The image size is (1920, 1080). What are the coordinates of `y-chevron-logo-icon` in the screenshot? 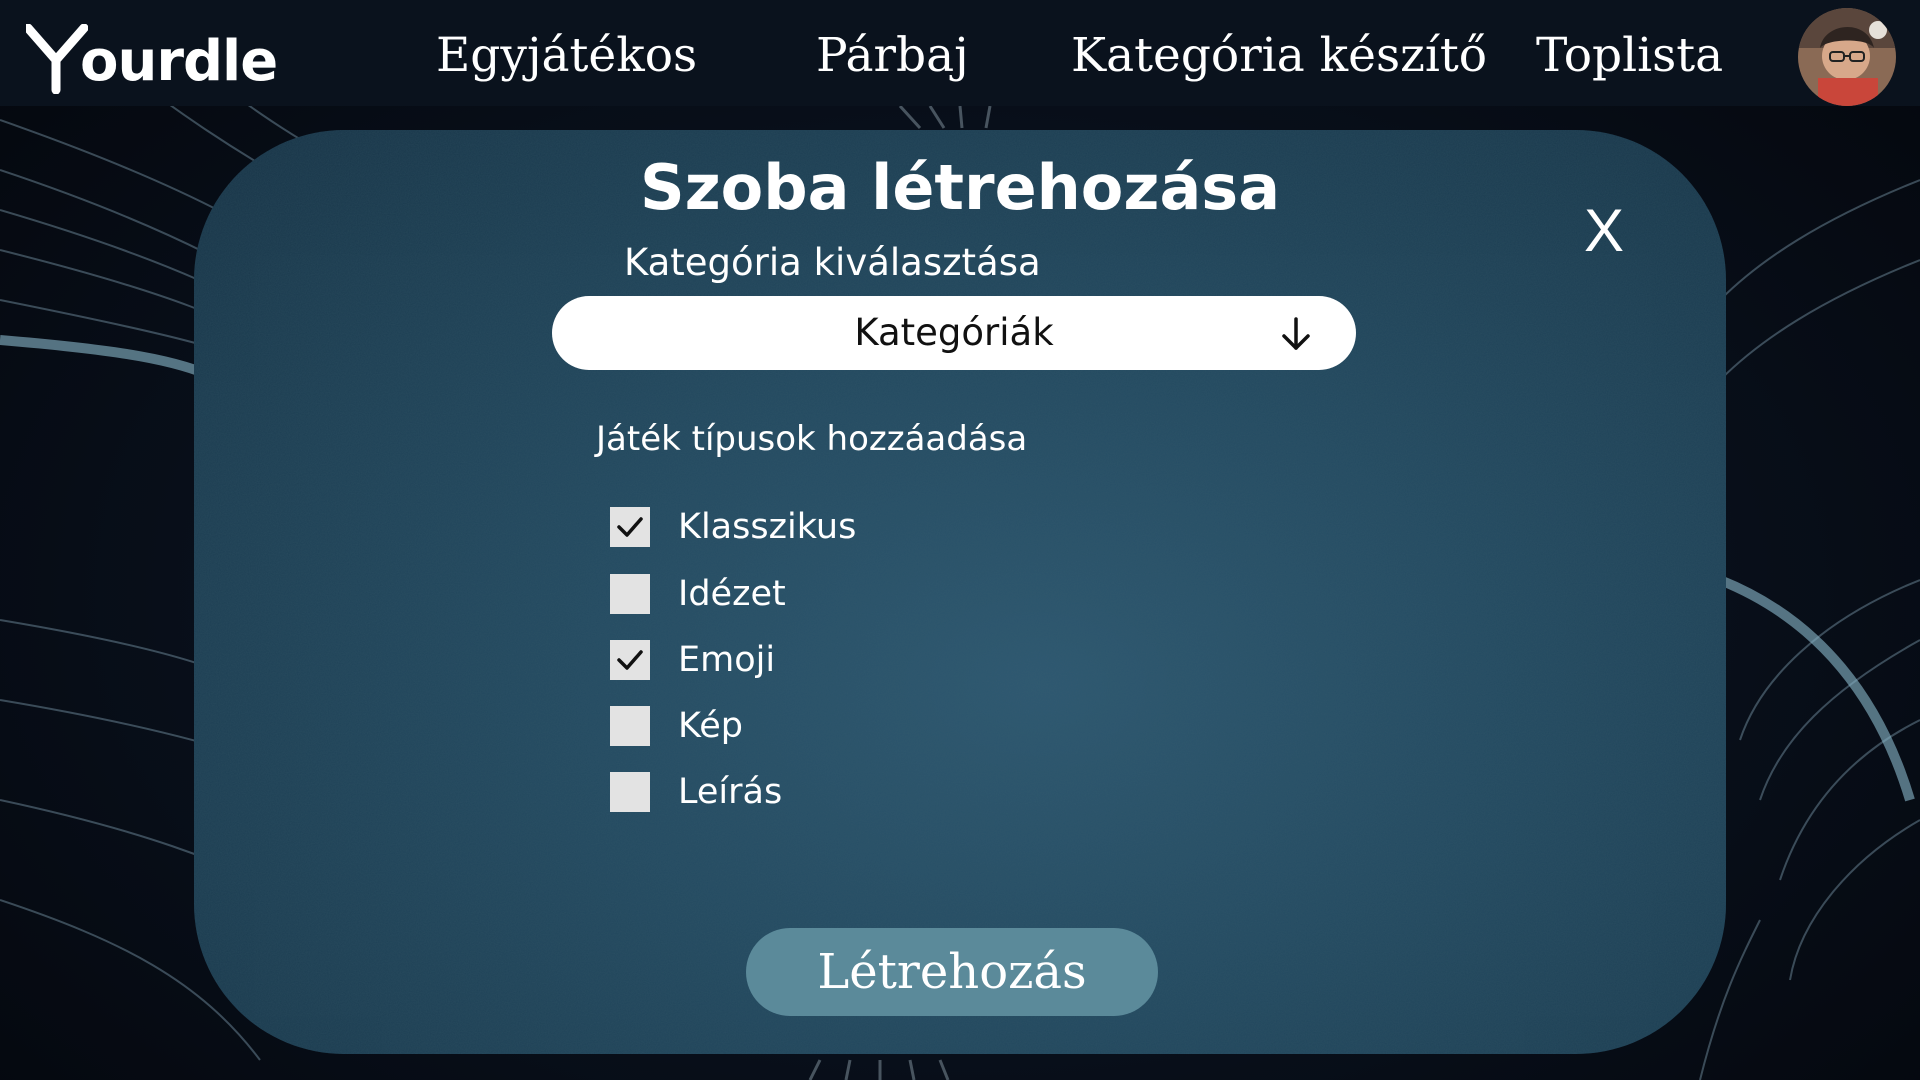 It's located at (57, 59).